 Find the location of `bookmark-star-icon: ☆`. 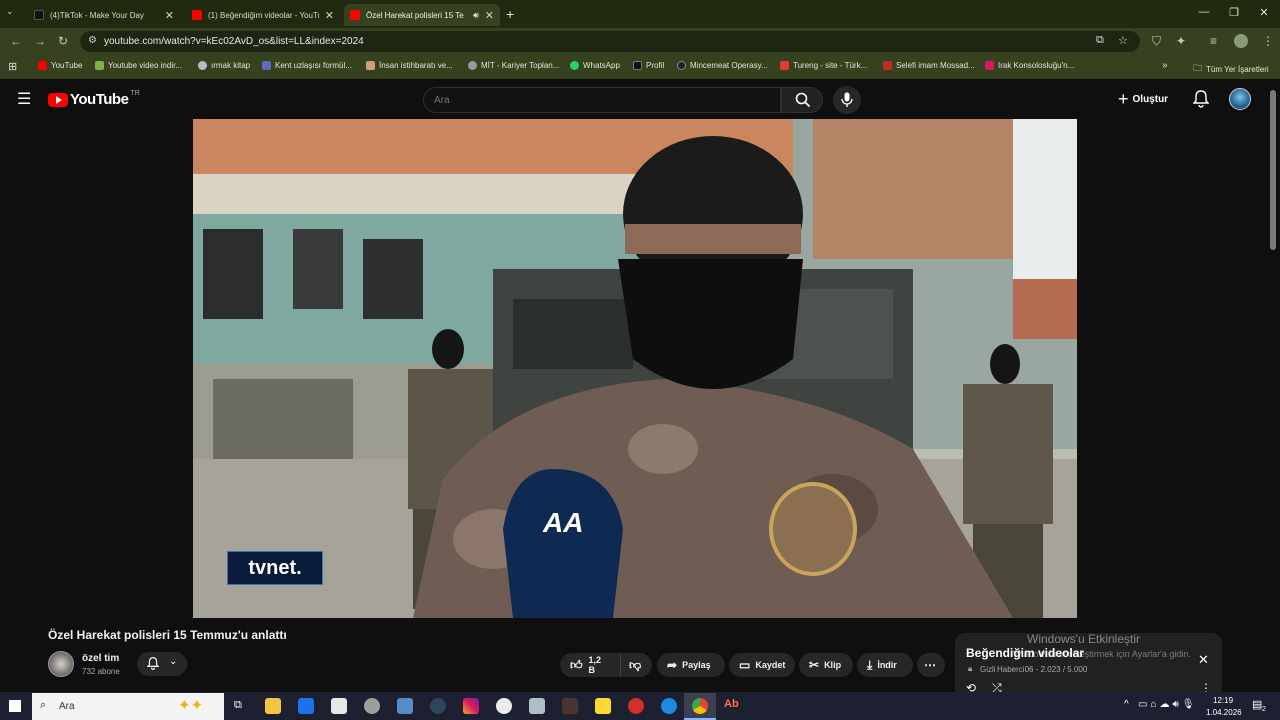

bookmark-star-icon: ☆ is located at coordinates (1123, 40).